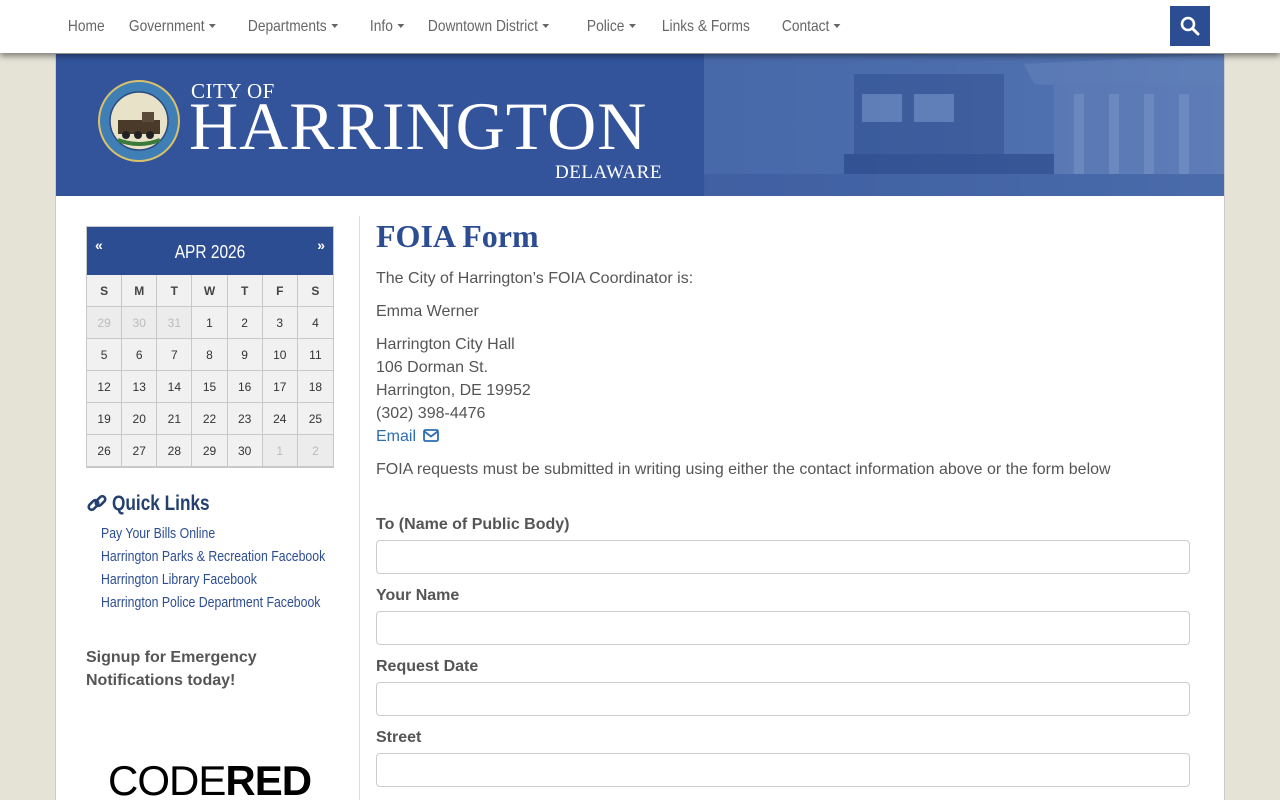 The width and height of the screenshot is (1280, 800). Describe the element at coordinates (175, 355) in the screenshot. I see `calendar-day: 7` at that location.